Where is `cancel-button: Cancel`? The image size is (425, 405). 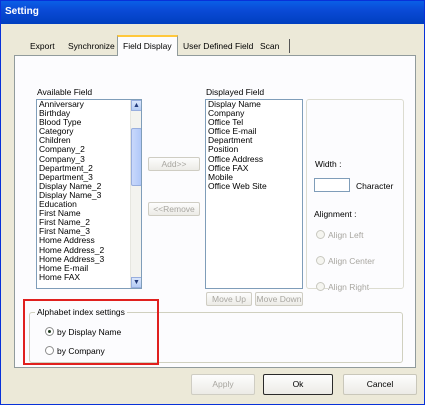
cancel-button: Cancel is located at coordinates (380, 384).